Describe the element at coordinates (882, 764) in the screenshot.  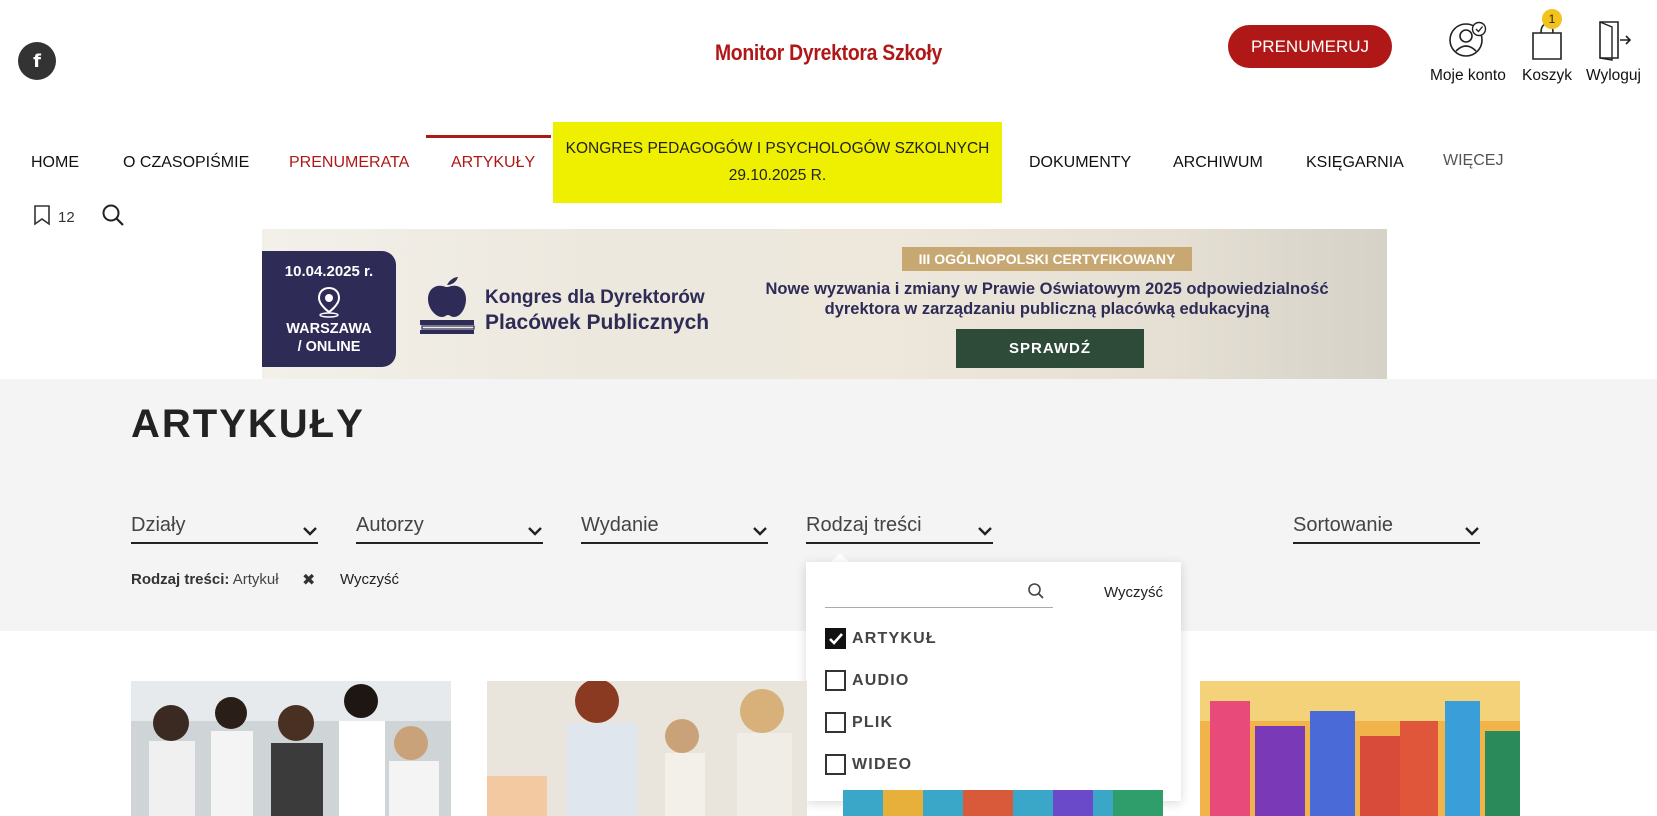
I see `option-label: WIDEO` at that location.